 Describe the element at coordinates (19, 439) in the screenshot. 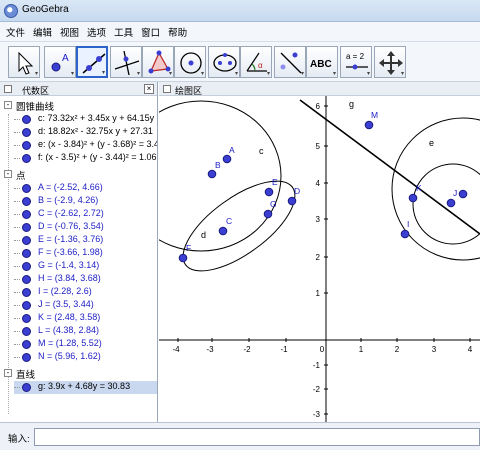

I see `input-label: 输入:` at that location.